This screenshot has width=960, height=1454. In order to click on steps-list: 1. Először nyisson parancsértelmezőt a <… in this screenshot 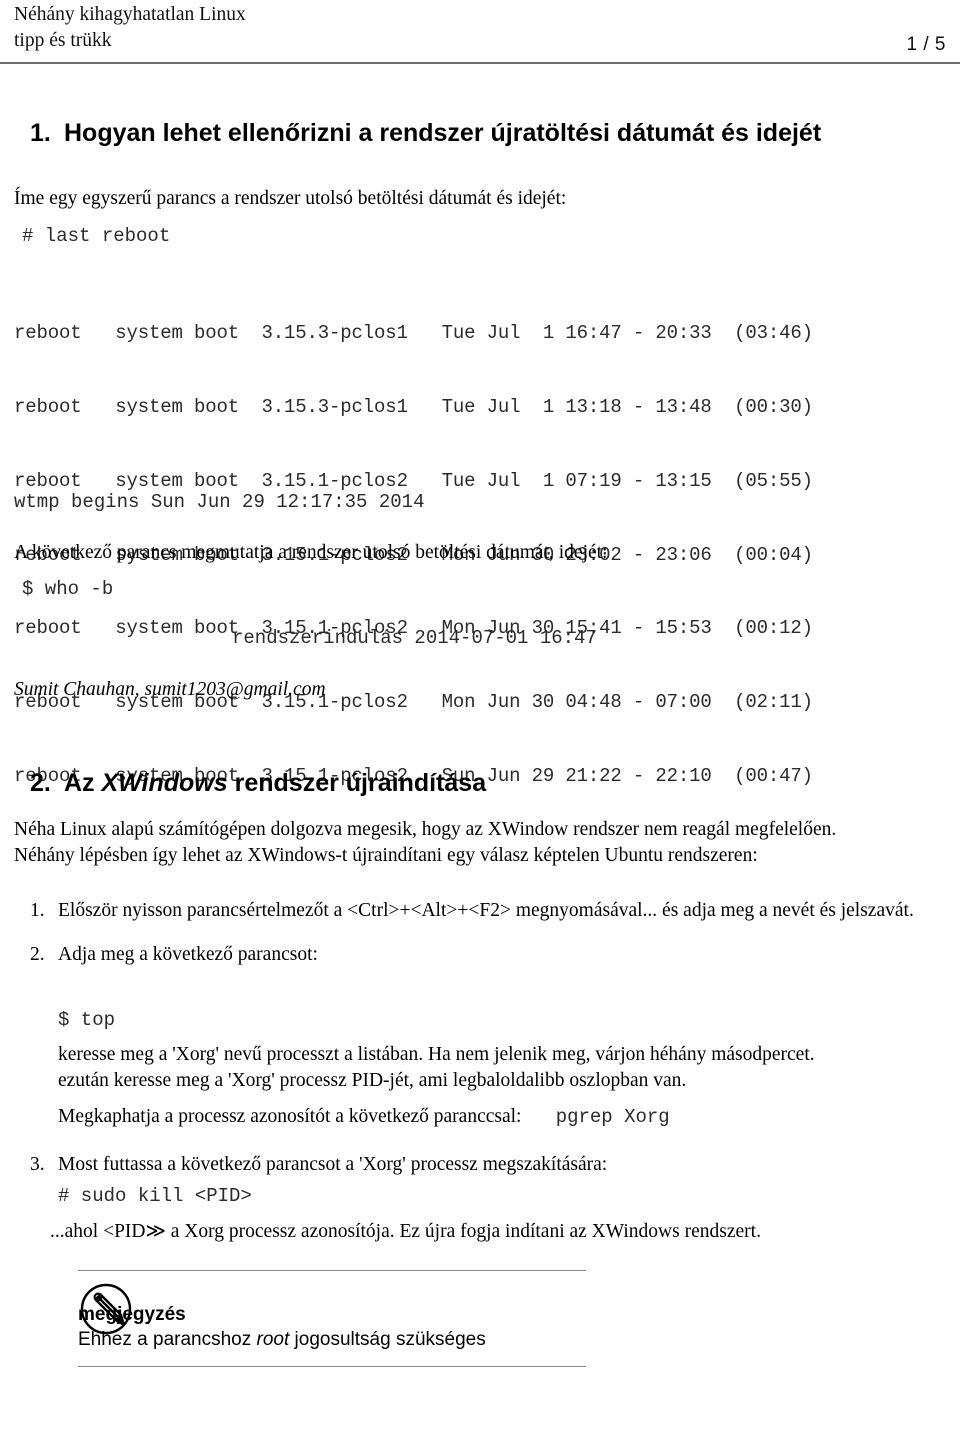, I will do `click(480, 932)`.